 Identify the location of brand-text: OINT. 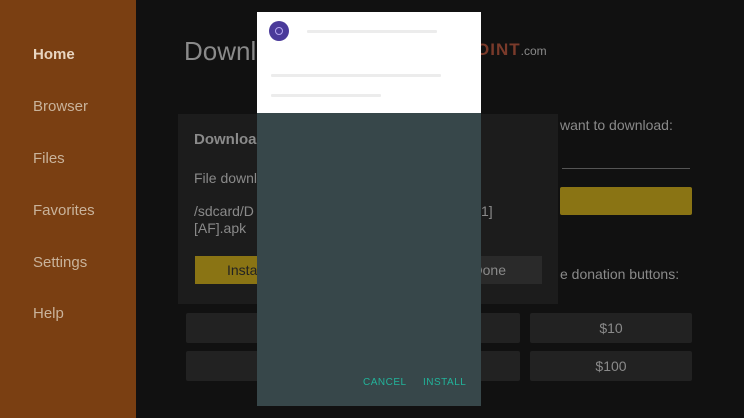
(498, 49).